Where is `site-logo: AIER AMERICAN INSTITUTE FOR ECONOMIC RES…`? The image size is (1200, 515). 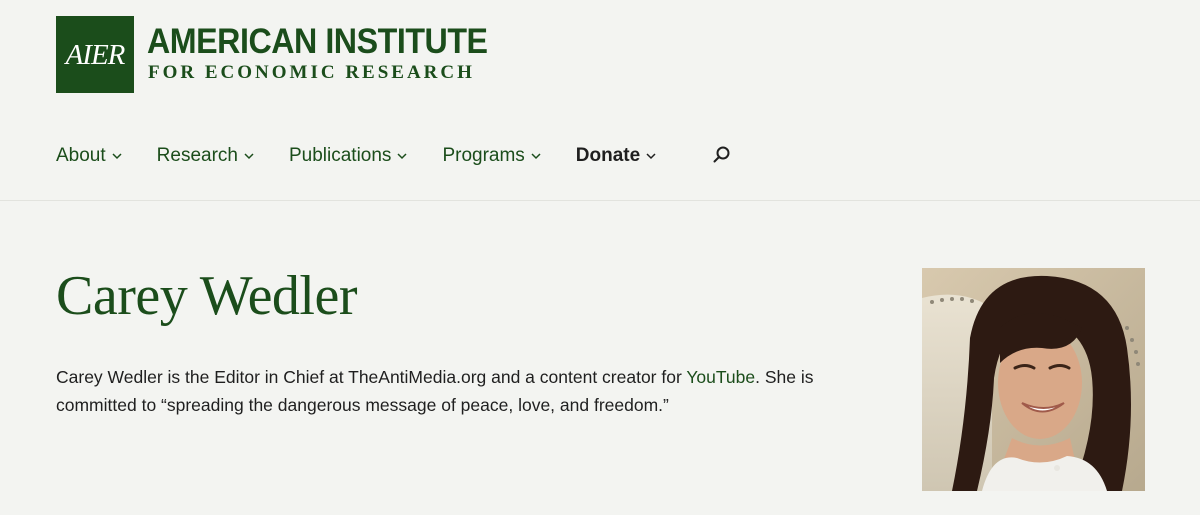 site-logo: AIER AMERICAN INSTITUTE FOR ECONOMIC RES… is located at coordinates (272, 55).